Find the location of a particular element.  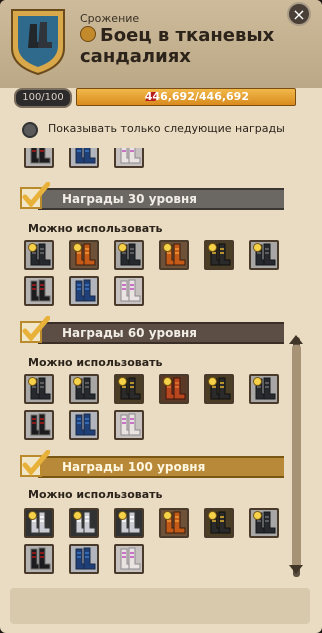

panel-title: Боец в тканевых сандалиях is located at coordinates (185, 46).